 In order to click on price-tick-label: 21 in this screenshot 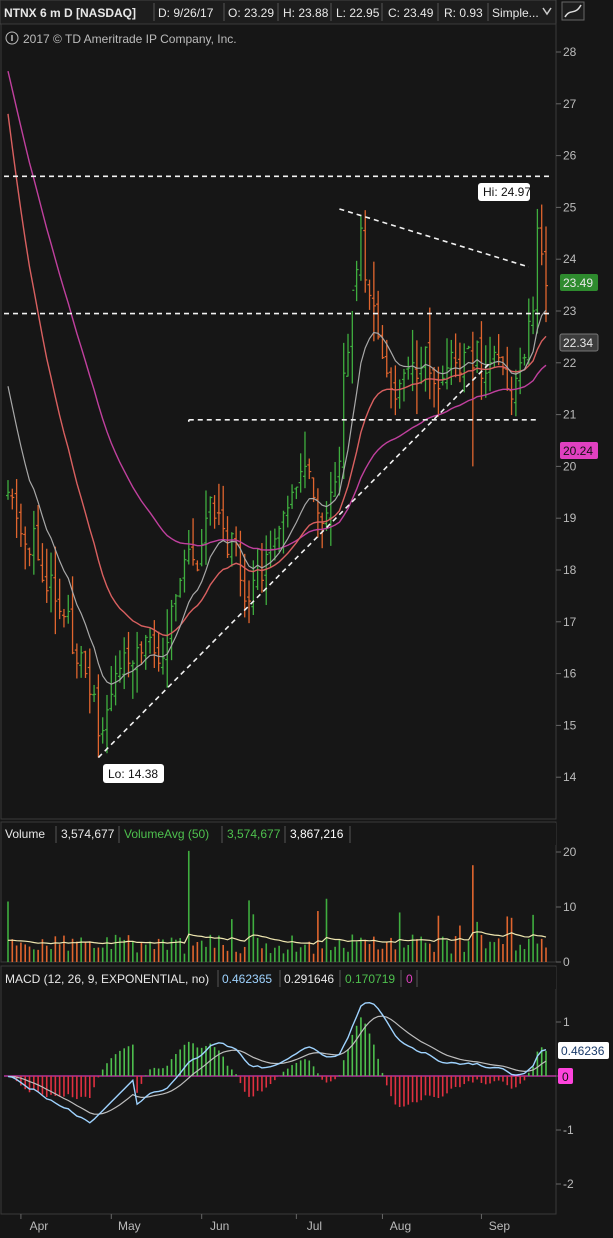, I will do `click(570, 415)`.